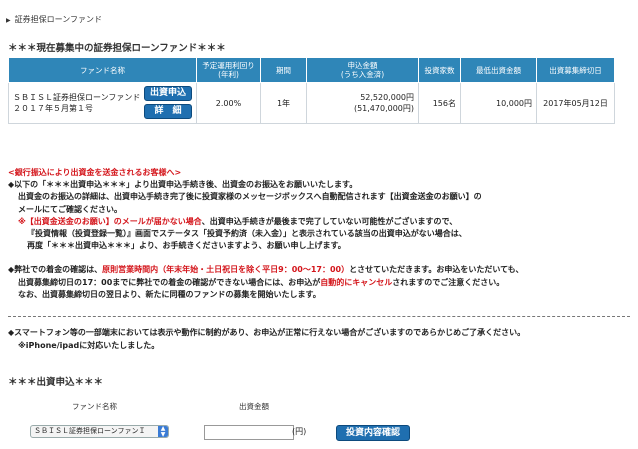 This screenshot has height=449, width=638. Describe the element at coordinates (102, 103) in the screenshot. I see `fund-name-cell: ＳＢＩＳＬ証券担保ローンファンド ２０１７年５月第１号 出資申込 詳 細` at that location.